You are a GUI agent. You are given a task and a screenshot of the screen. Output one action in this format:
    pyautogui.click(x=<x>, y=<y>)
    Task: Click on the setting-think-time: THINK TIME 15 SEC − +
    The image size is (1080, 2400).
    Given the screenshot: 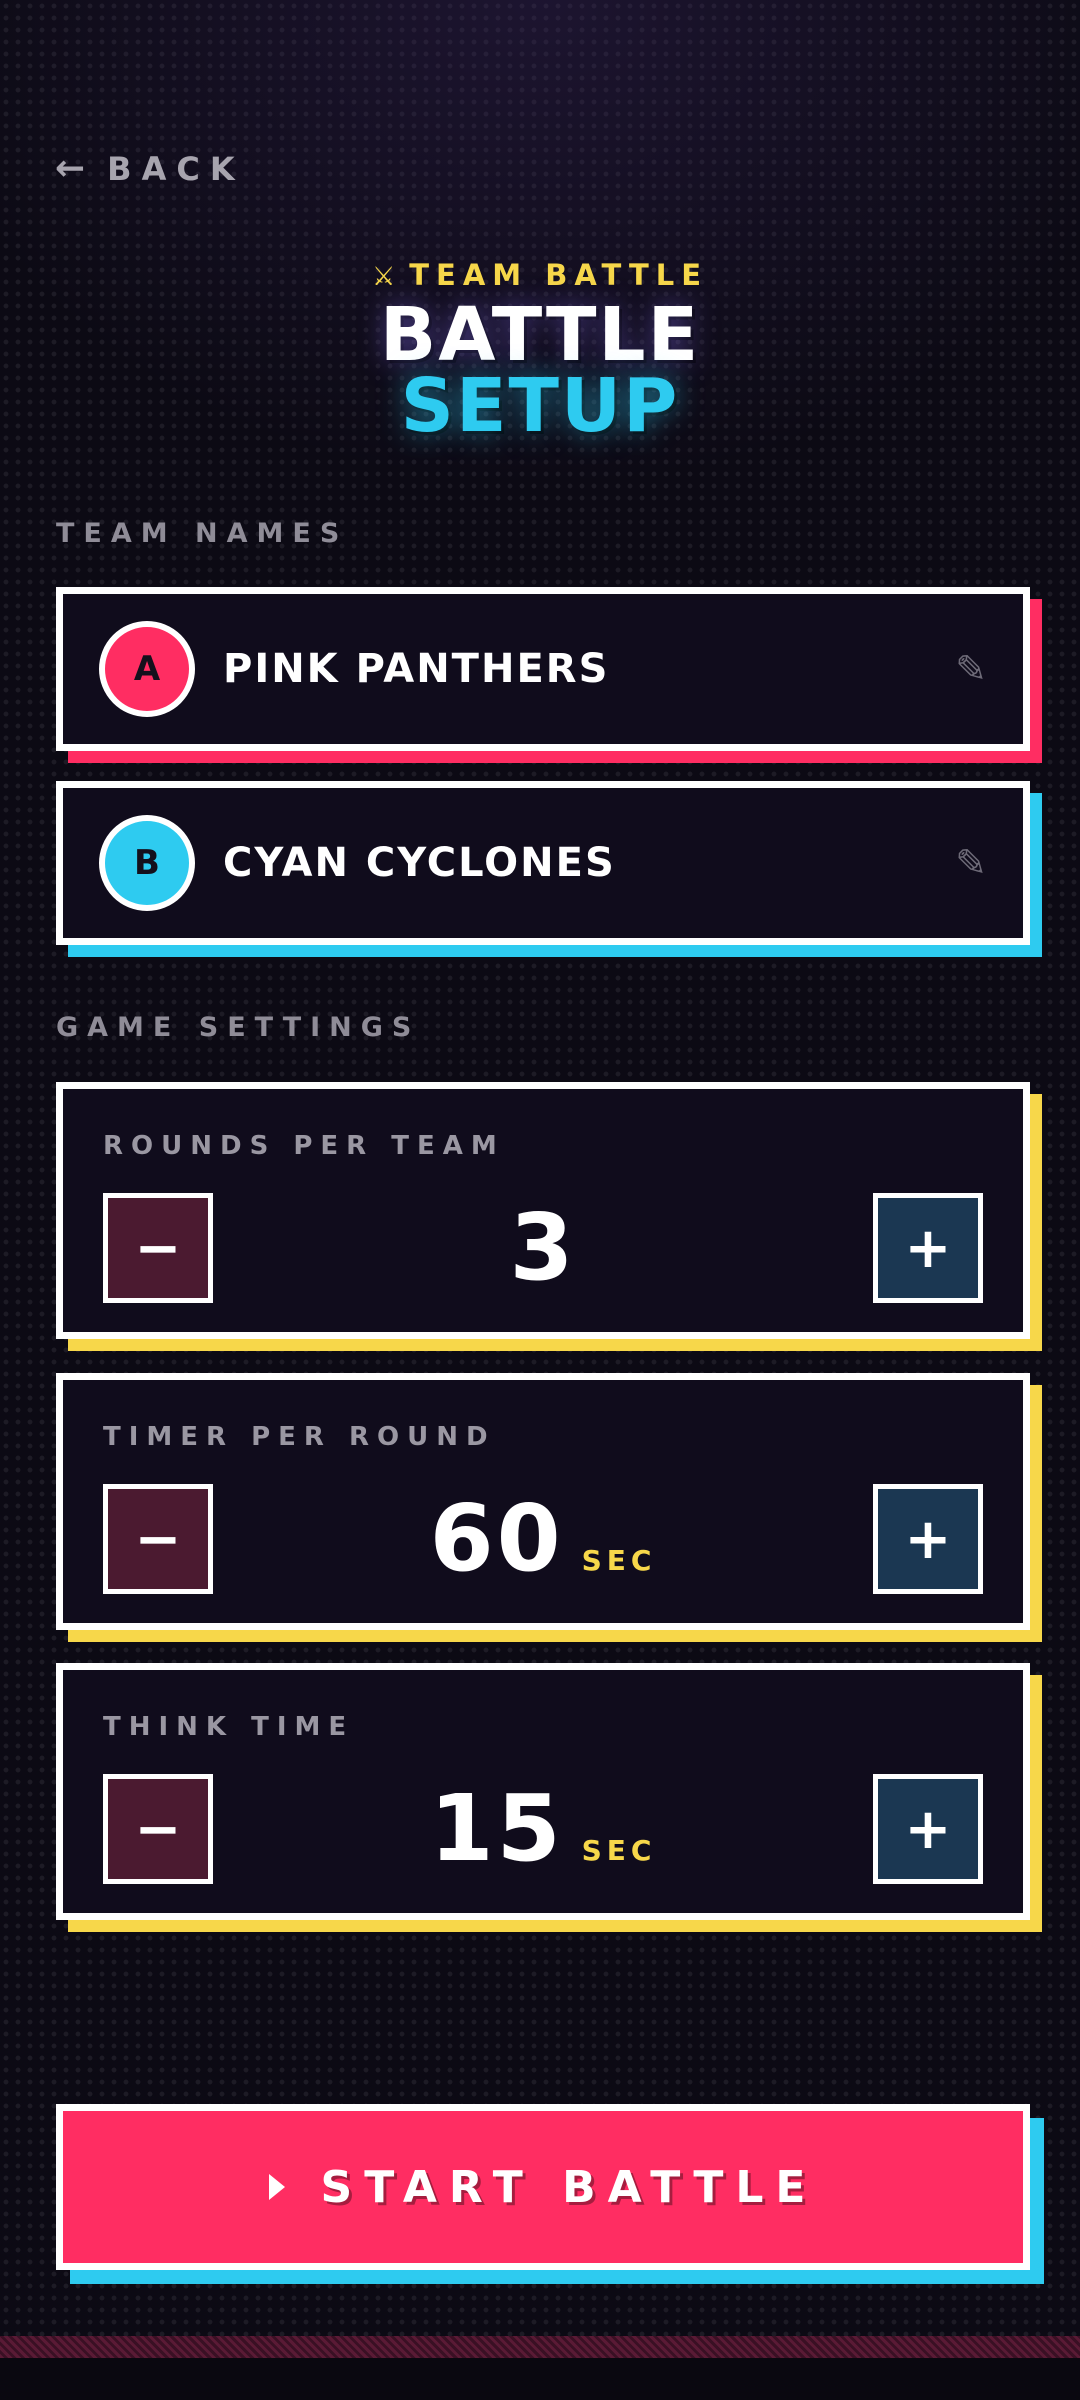 What is the action you would take?
    pyautogui.click(x=543, y=1791)
    